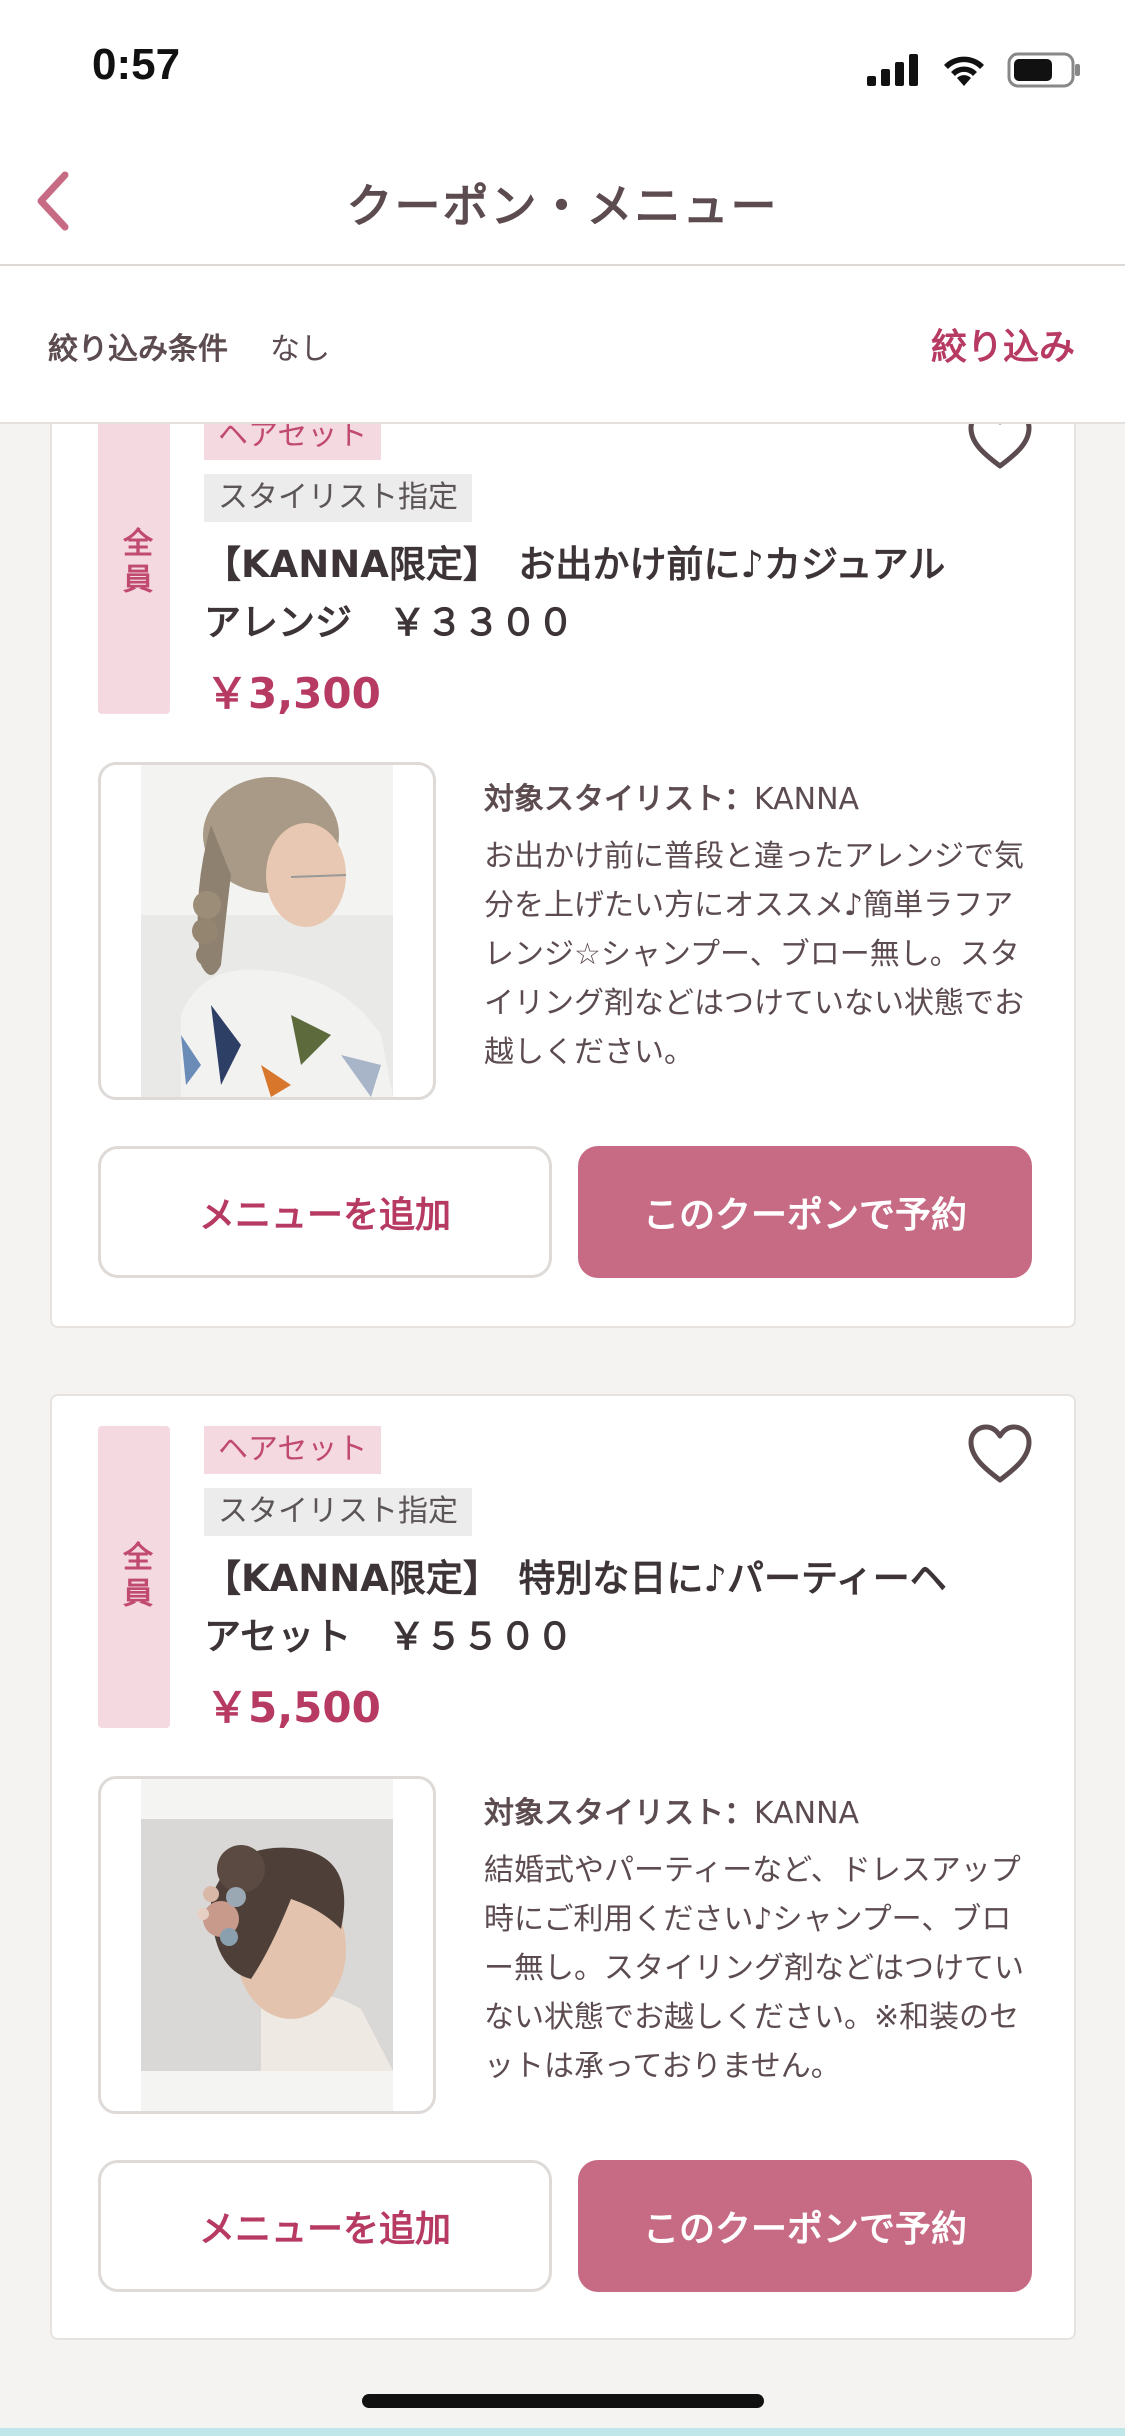 The image size is (1125, 2436). I want to click on filter-condition-value: なし, so click(300, 349).